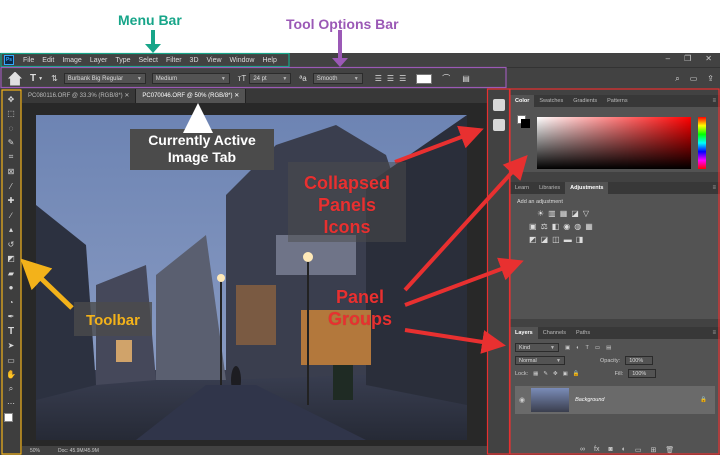 The width and height of the screenshot is (720, 455). Describe the element at coordinates (669, 450) in the screenshot. I see `delete-layer-icon: 🗑` at that location.